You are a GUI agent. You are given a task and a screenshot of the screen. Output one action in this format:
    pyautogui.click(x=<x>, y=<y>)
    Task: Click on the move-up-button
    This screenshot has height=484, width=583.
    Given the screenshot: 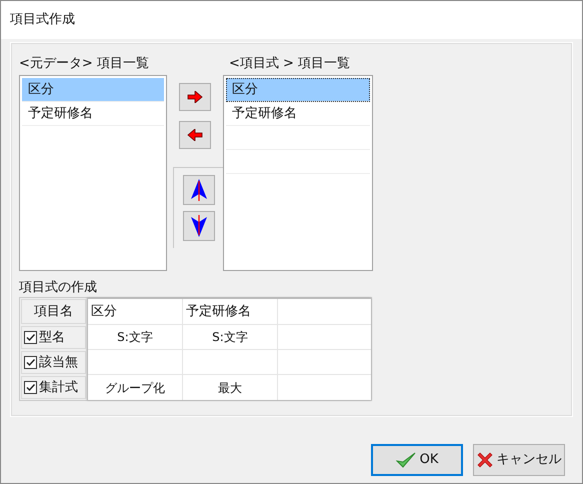 What is the action you would take?
    pyautogui.click(x=198, y=190)
    